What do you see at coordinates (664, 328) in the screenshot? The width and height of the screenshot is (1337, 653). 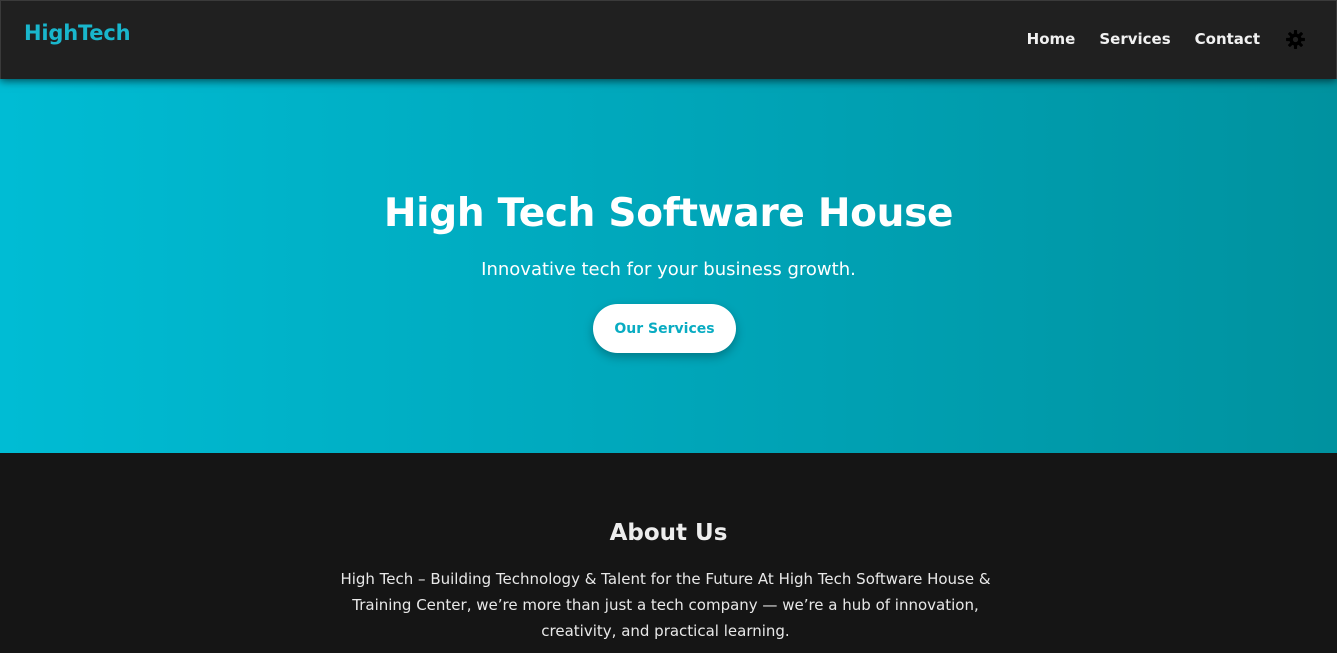 I see `our-services-button: Our Services` at bounding box center [664, 328].